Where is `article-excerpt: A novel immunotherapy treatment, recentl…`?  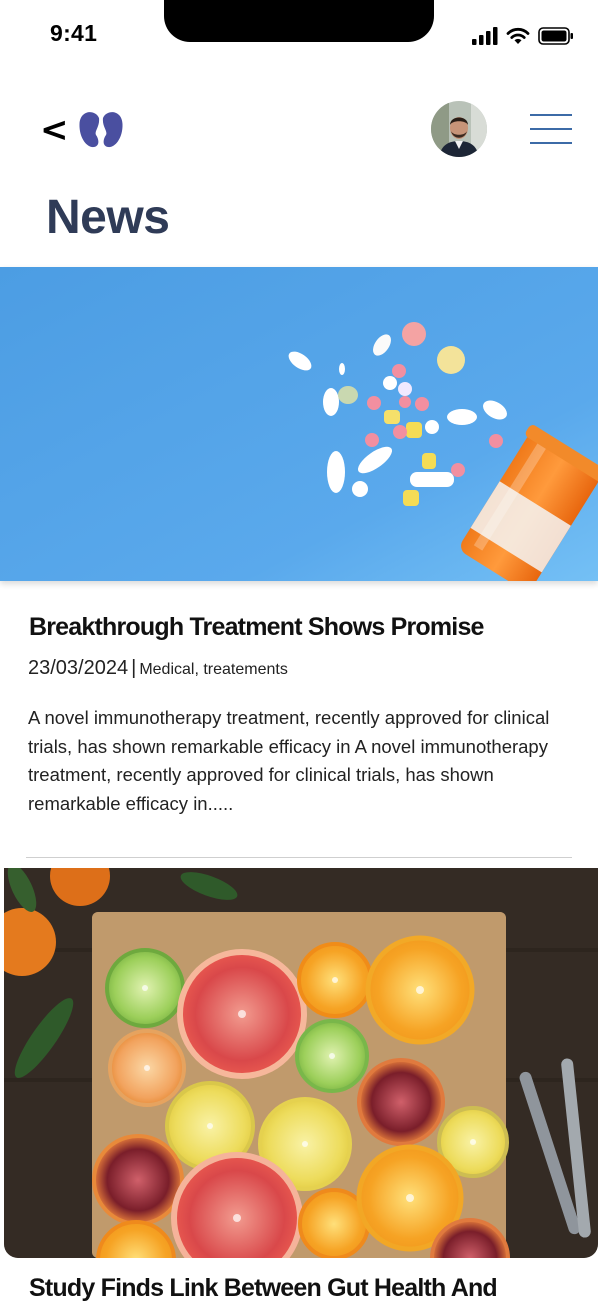
article-excerpt: A novel immunotherapy treatment, recentl… is located at coordinates (289, 761).